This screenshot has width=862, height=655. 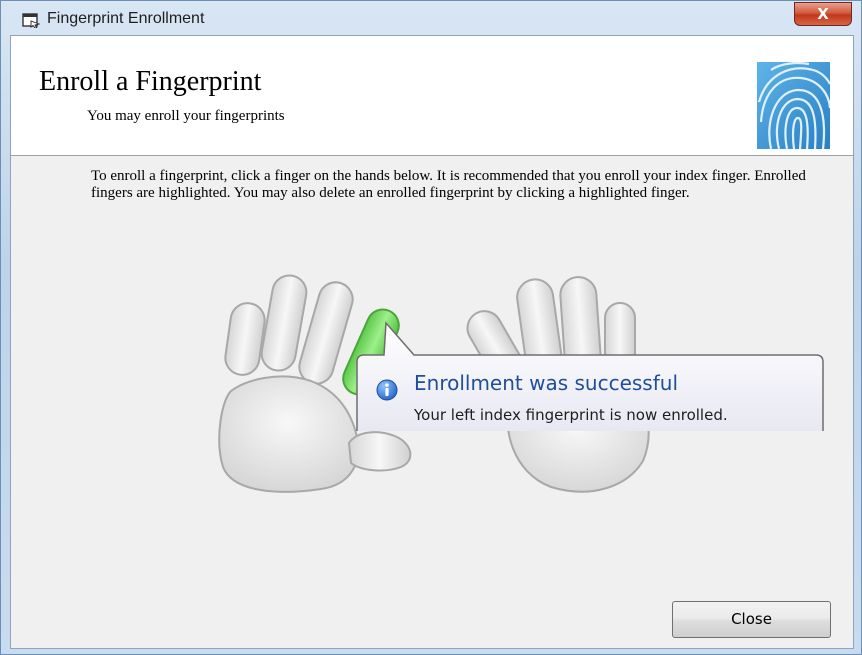 What do you see at coordinates (126, 18) in the screenshot?
I see `window-title: Fingerprint Enrollment` at bounding box center [126, 18].